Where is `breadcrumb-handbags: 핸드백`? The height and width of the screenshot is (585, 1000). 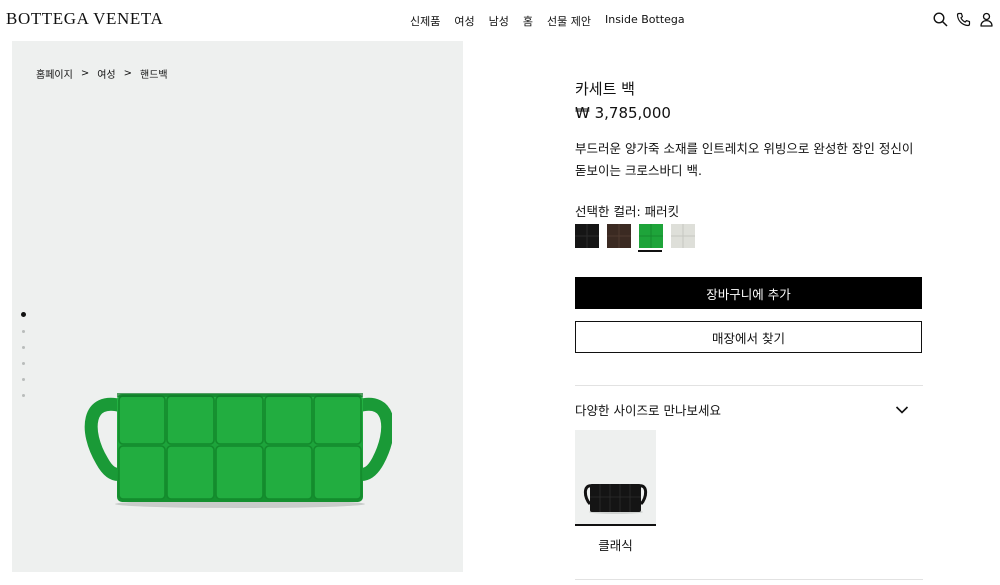 breadcrumb-handbags: 핸드백 is located at coordinates (154, 73).